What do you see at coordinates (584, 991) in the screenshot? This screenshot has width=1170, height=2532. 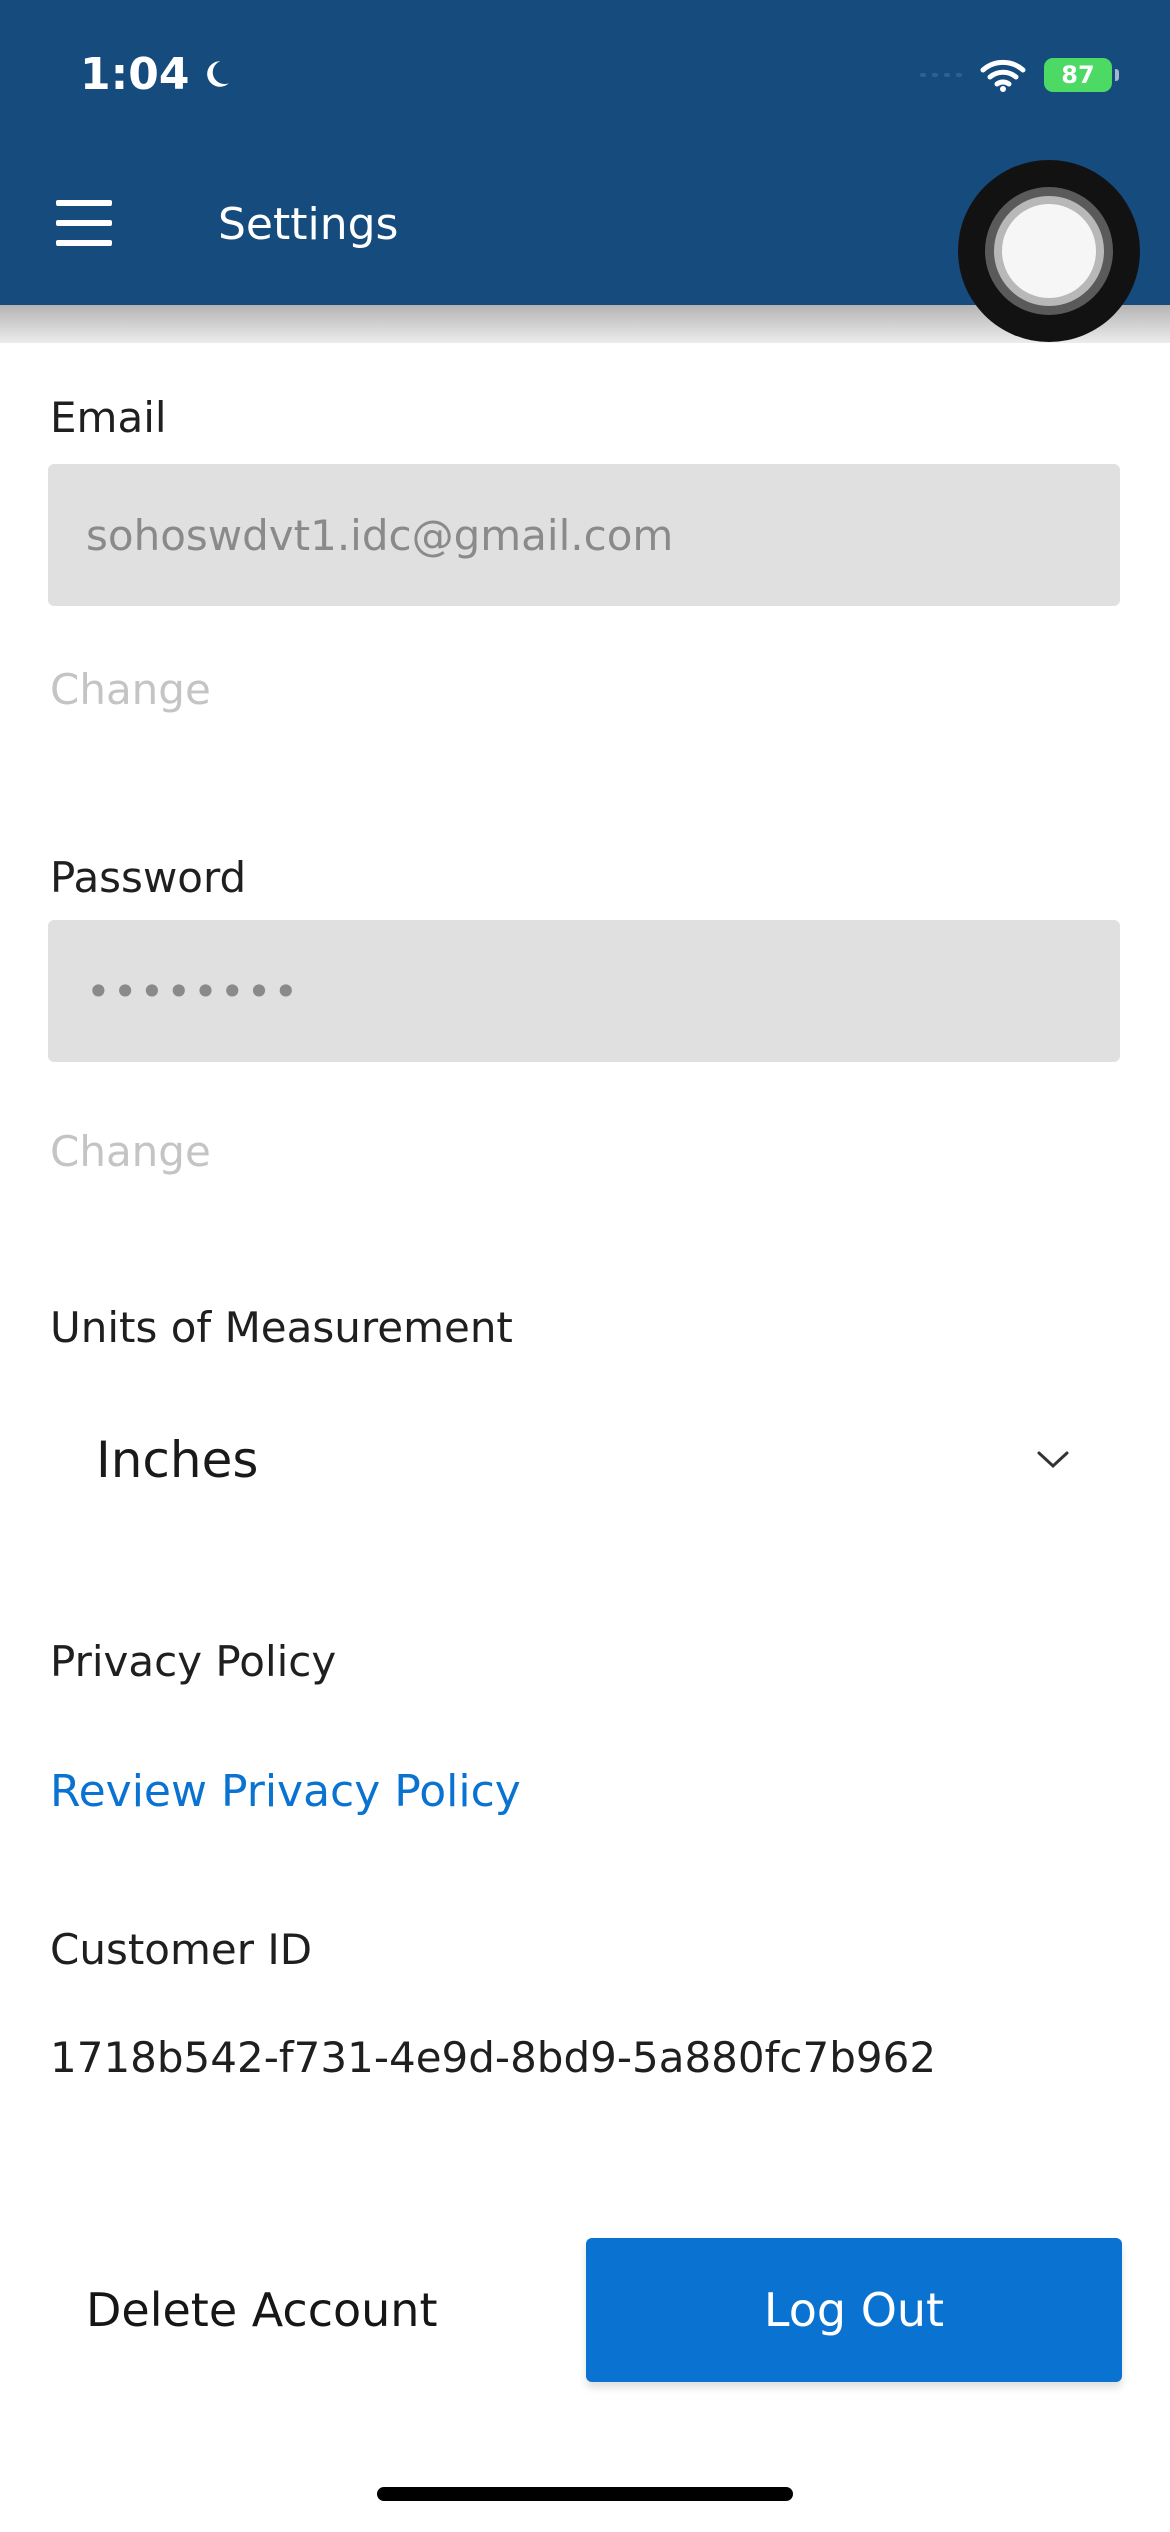 I see `password-field: ••••••••` at bounding box center [584, 991].